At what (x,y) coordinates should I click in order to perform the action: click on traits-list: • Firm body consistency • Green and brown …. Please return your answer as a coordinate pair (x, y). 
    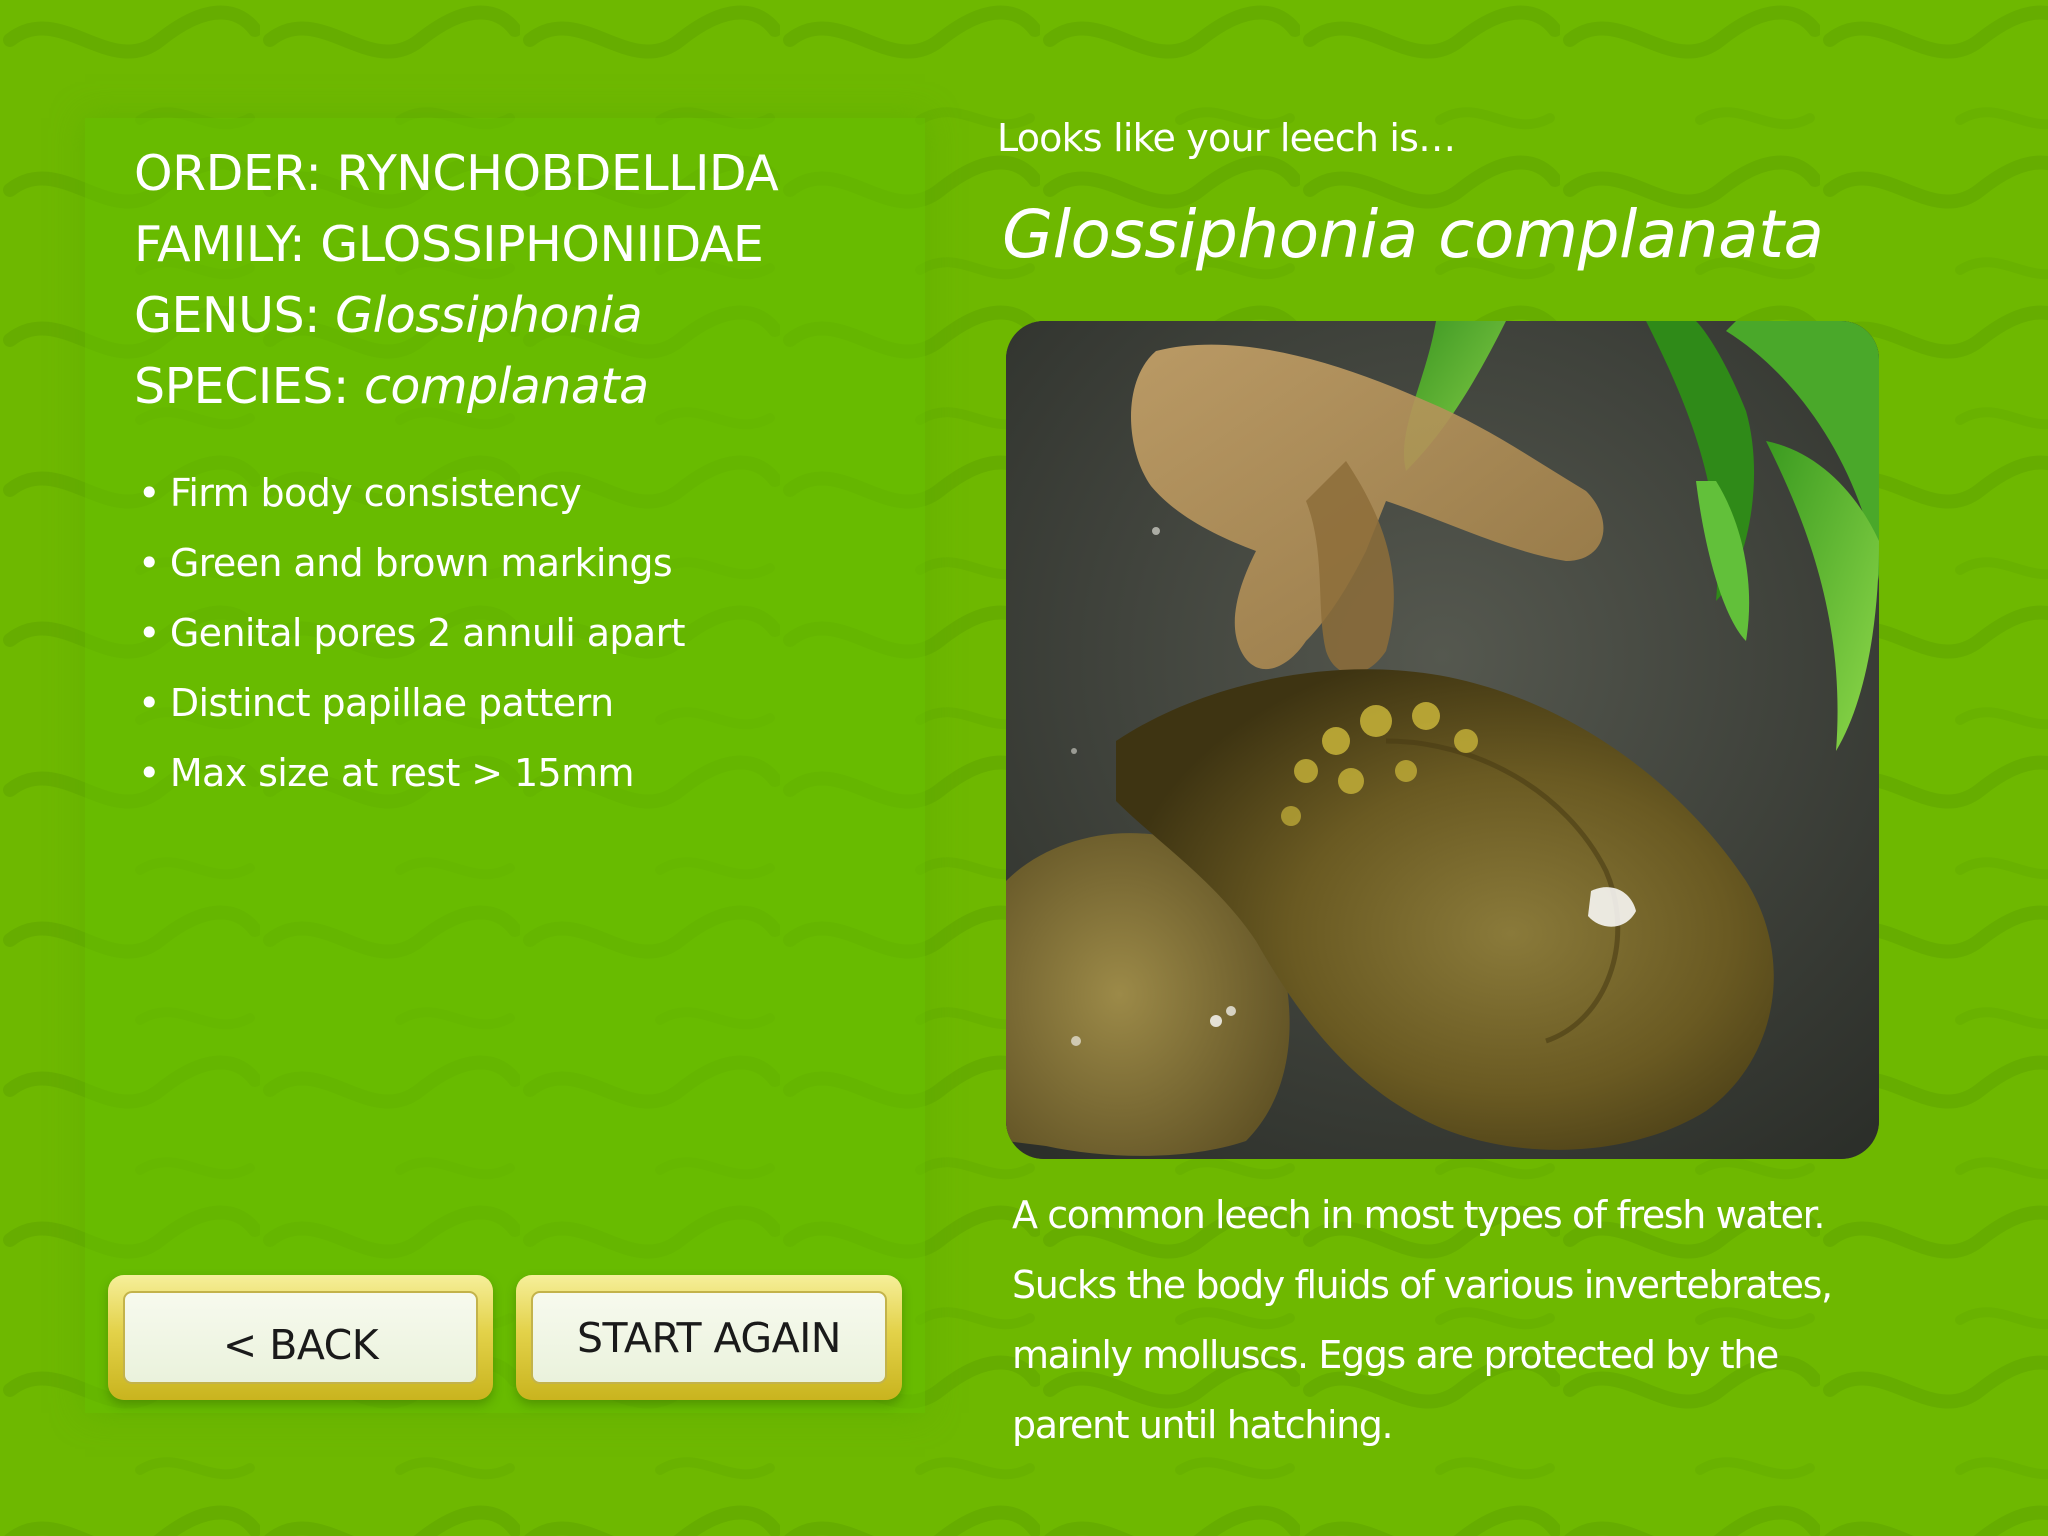
    Looking at the image, I should click on (412, 633).